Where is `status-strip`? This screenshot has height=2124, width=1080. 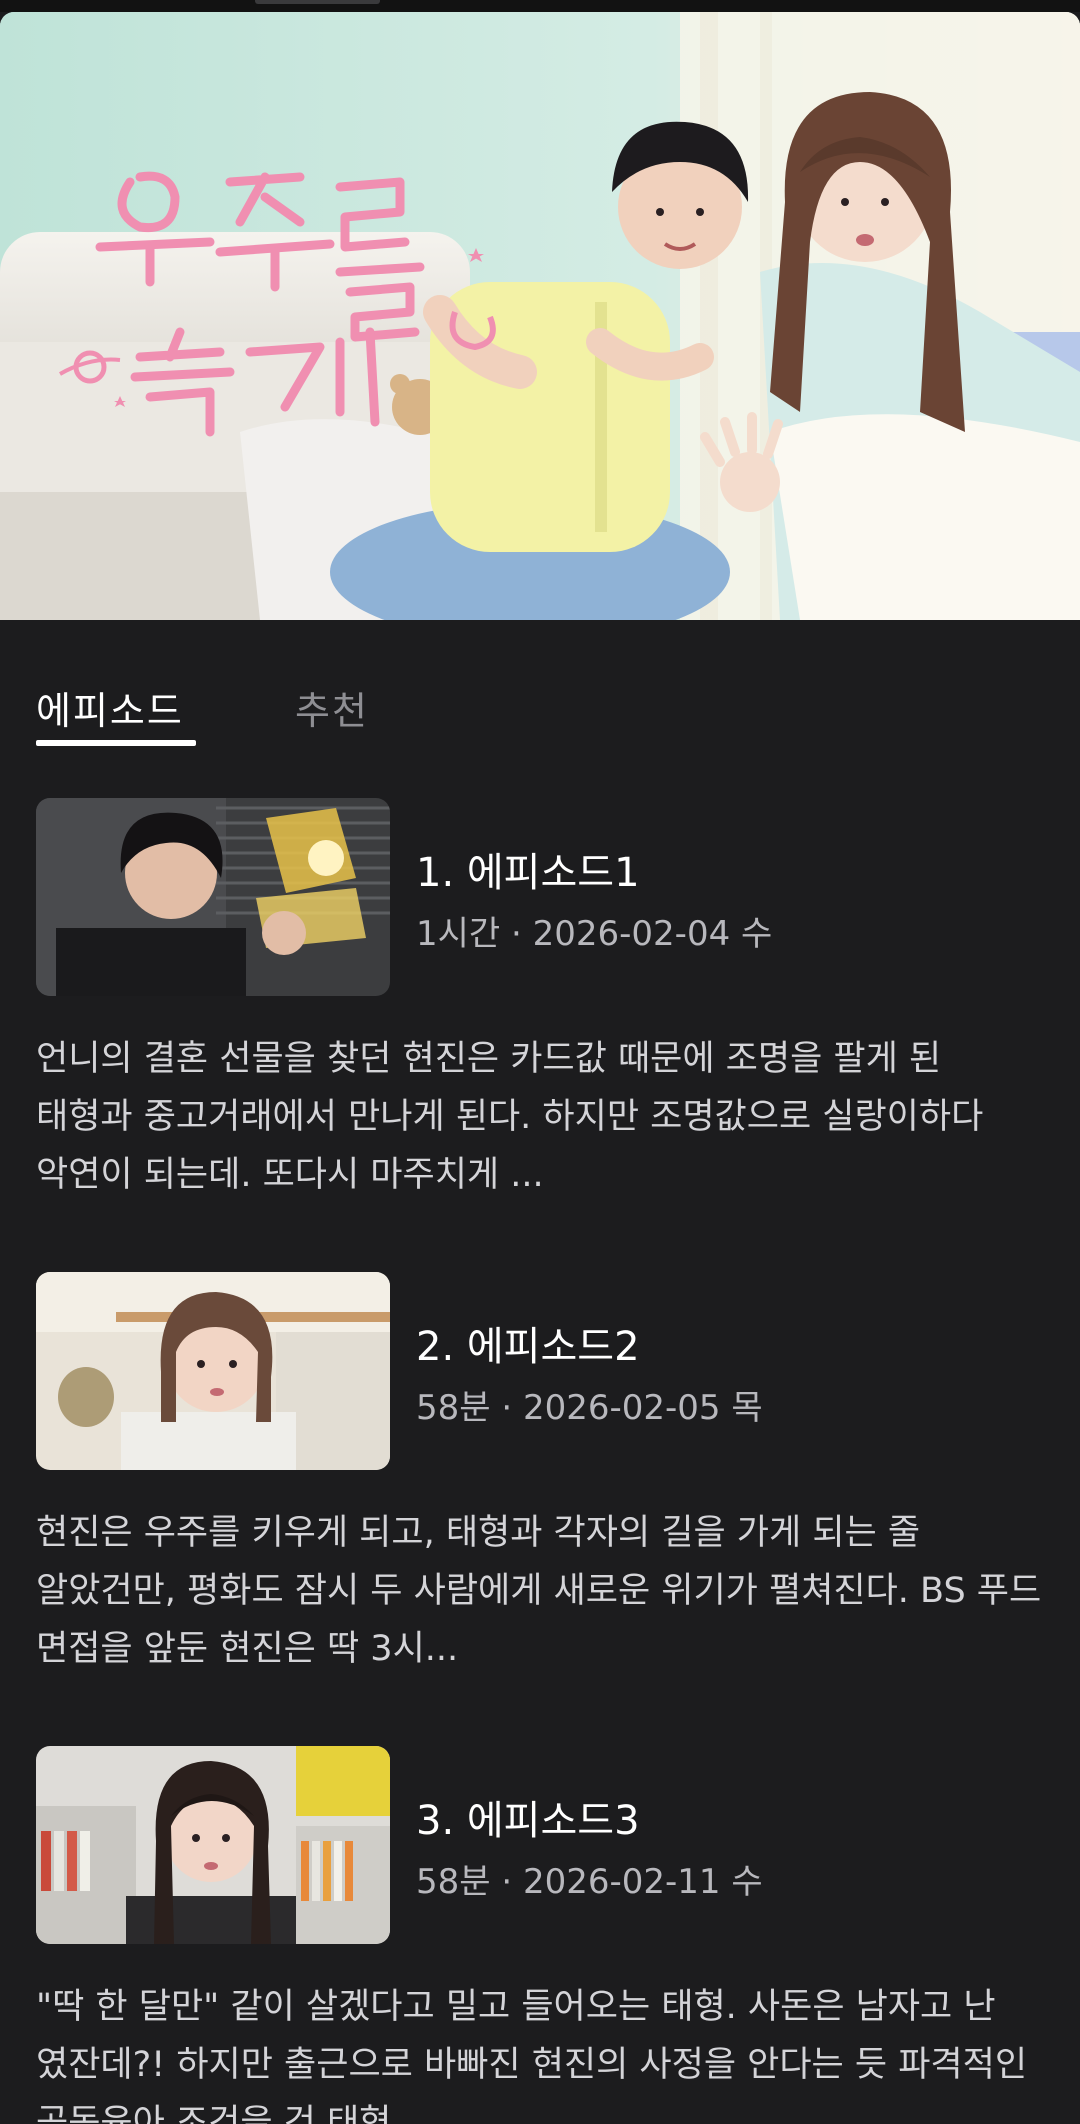
status-strip is located at coordinates (540, 6).